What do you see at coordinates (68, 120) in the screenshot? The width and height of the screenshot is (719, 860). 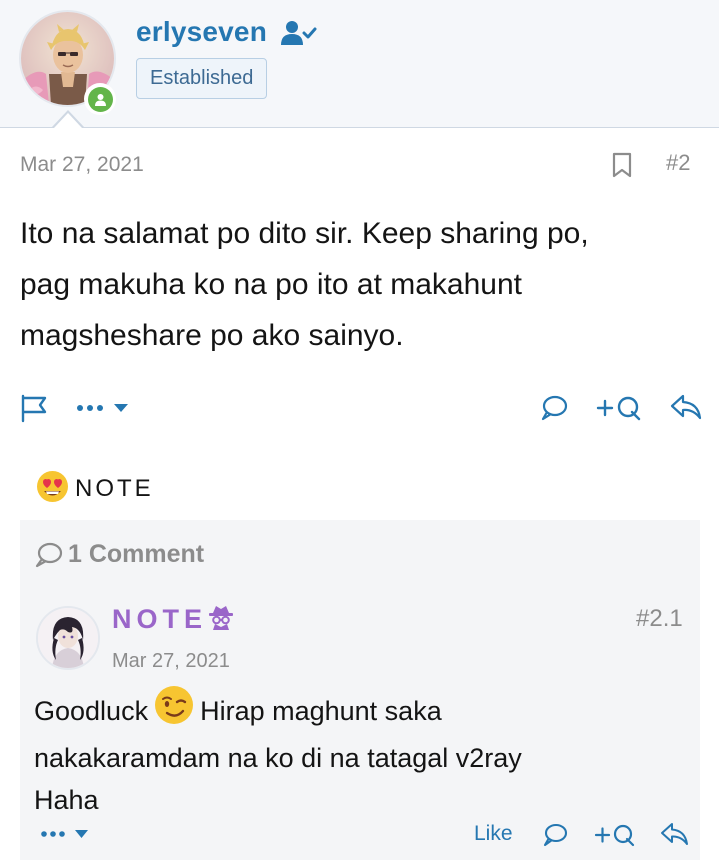 I see `header-pointer-fill` at bounding box center [68, 120].